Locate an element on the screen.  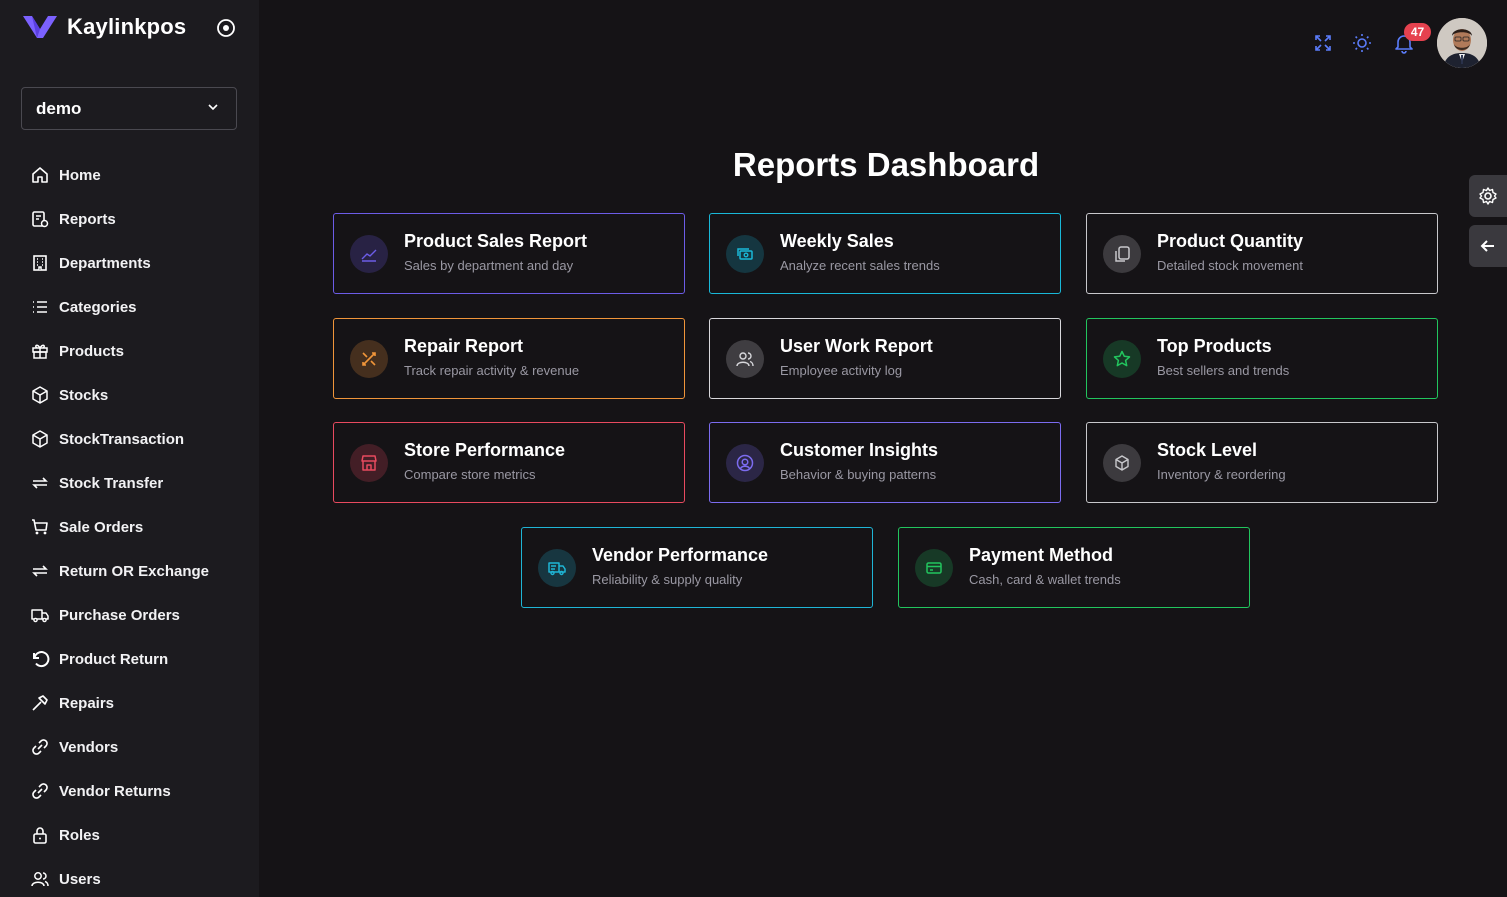
avatar is located at coordinates (1462, 43).